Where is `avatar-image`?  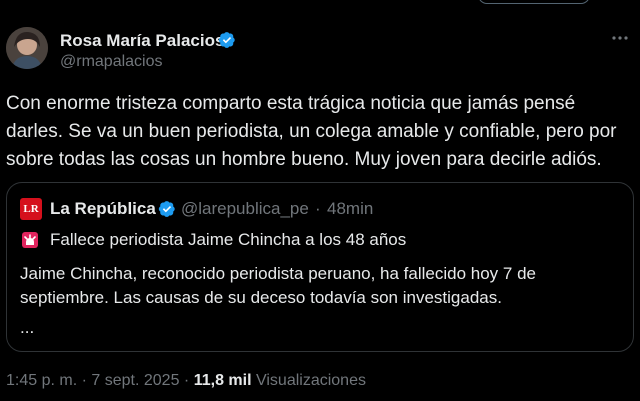 avatar-image is located at coordinates (27, 48).